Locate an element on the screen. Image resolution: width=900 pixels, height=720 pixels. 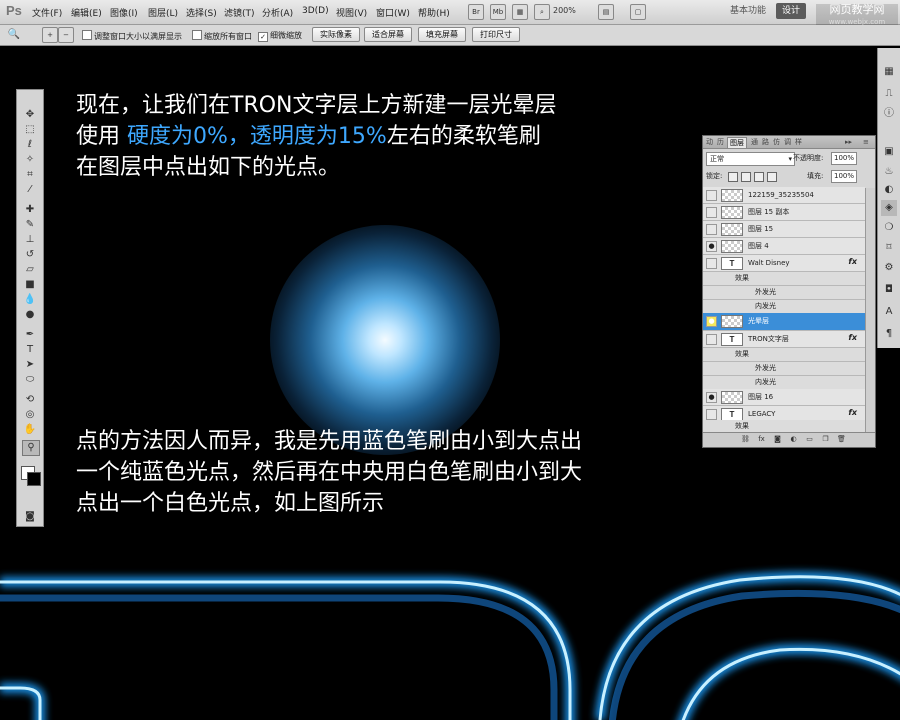
layer-row-selected: ● 光晕层 is located at coordinates (784, 322).